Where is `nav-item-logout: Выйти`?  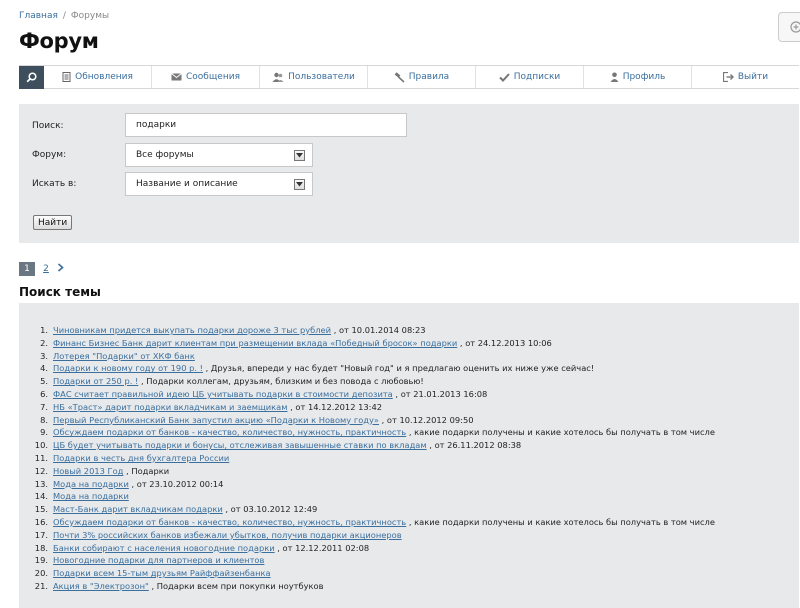
nav-item-logout: Выйти is located at coordinates (745, 77).